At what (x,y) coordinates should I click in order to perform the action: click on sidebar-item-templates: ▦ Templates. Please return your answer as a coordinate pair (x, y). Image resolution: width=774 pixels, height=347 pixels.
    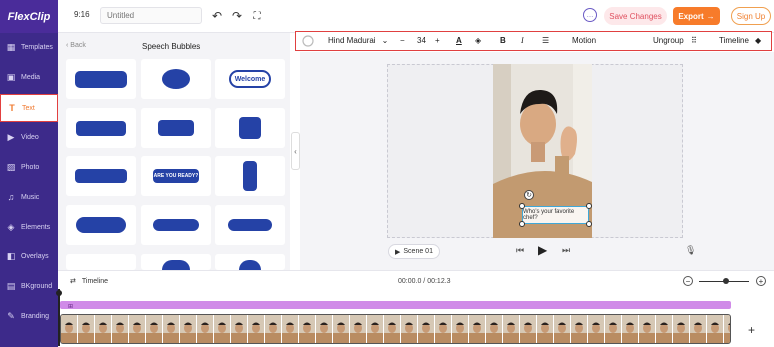
    Looking at the image, I should click on (29, 47).